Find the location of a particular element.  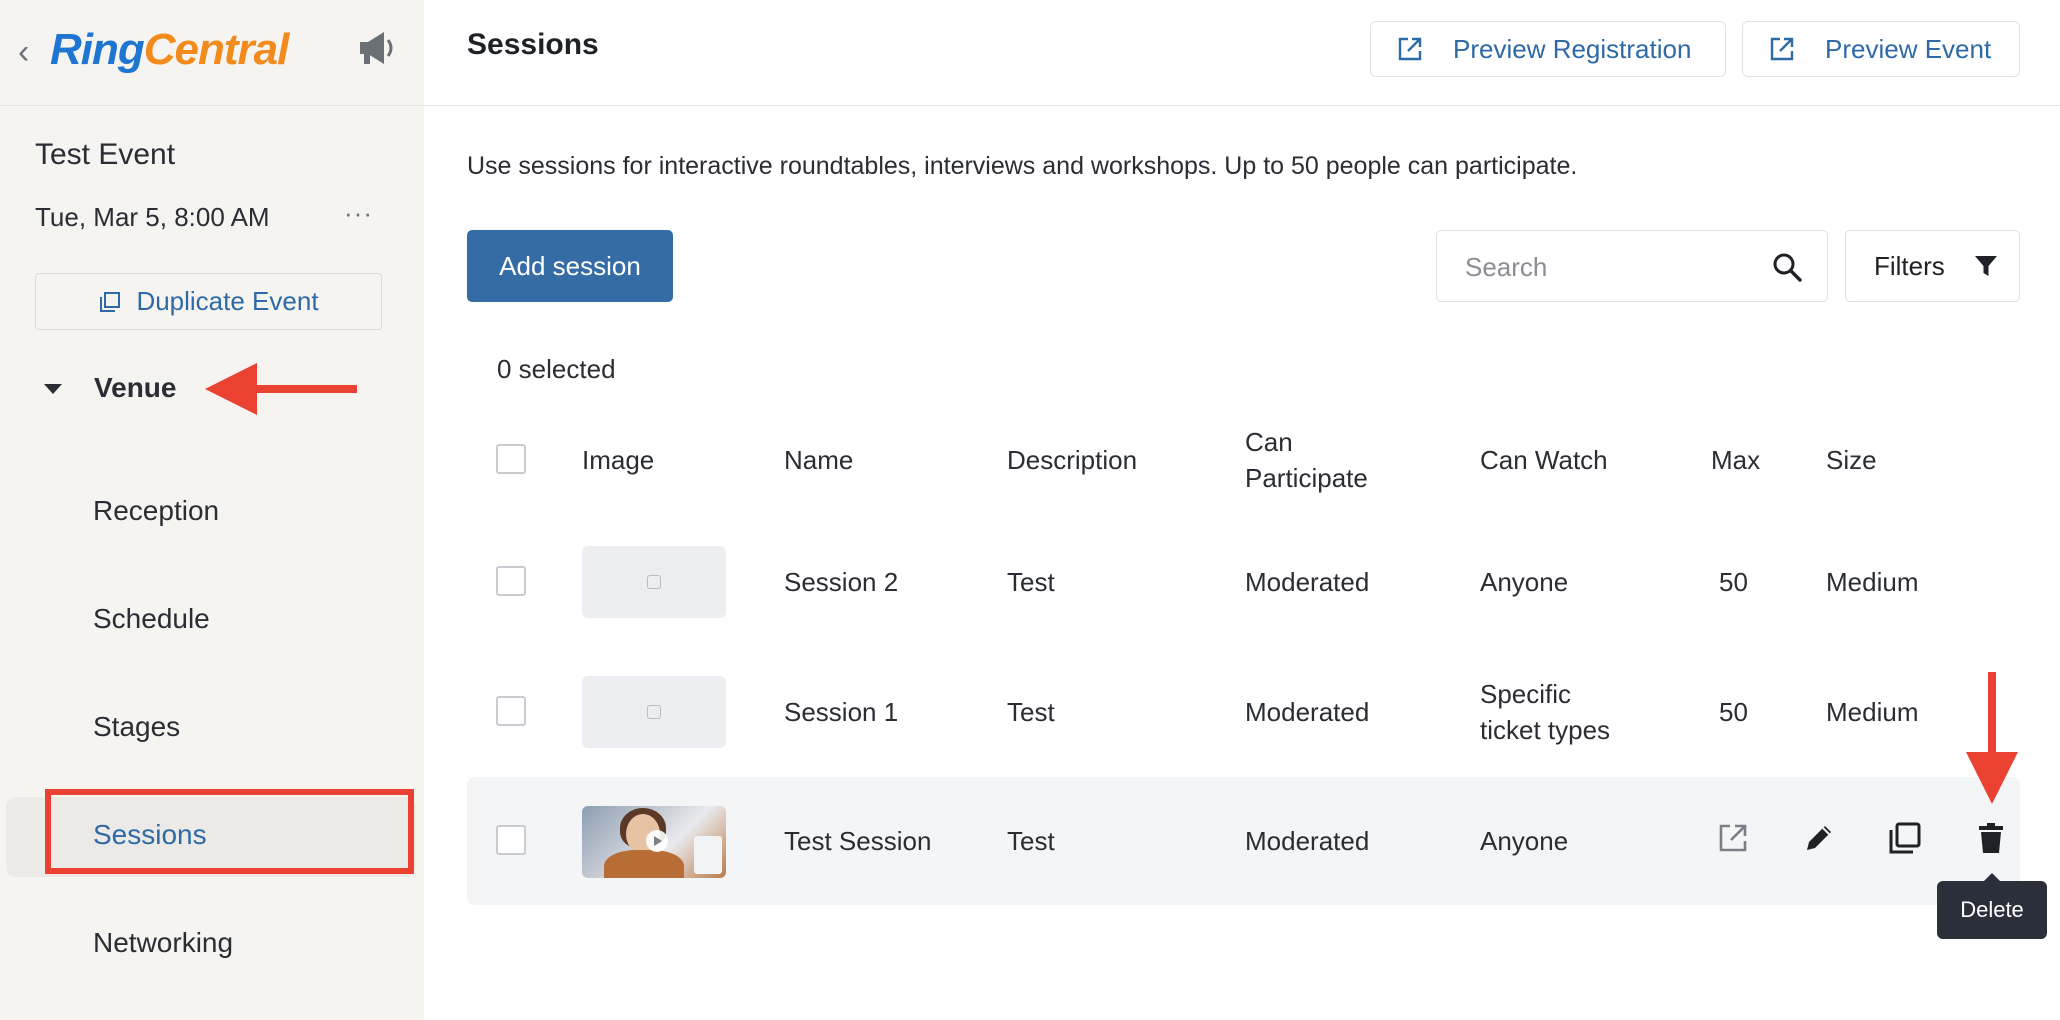

add-session-button: Add session is located at coordinates (570, 266).